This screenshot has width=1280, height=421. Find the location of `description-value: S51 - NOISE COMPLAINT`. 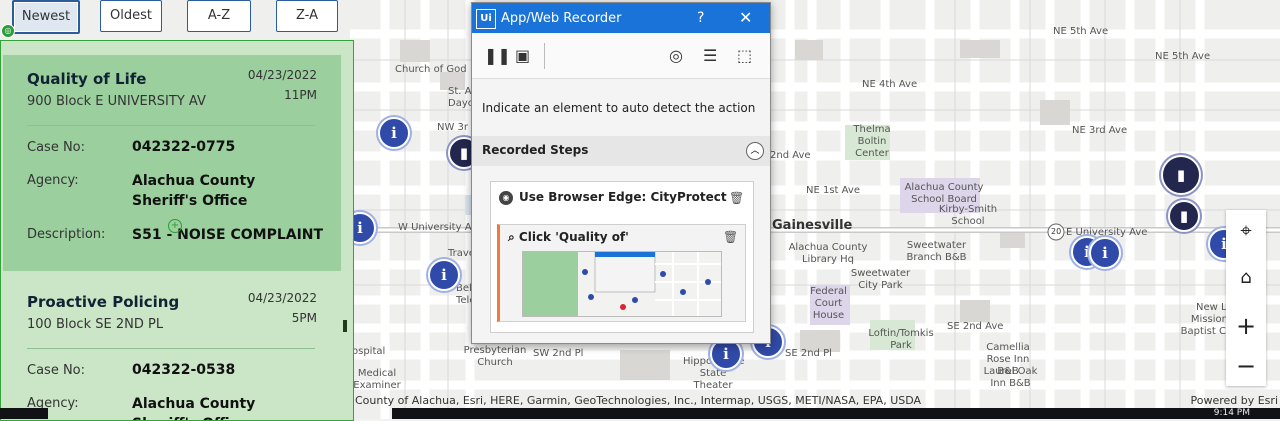

description-value: S51 - NOISE COMPLAINT is located at coordinates (228, 235).